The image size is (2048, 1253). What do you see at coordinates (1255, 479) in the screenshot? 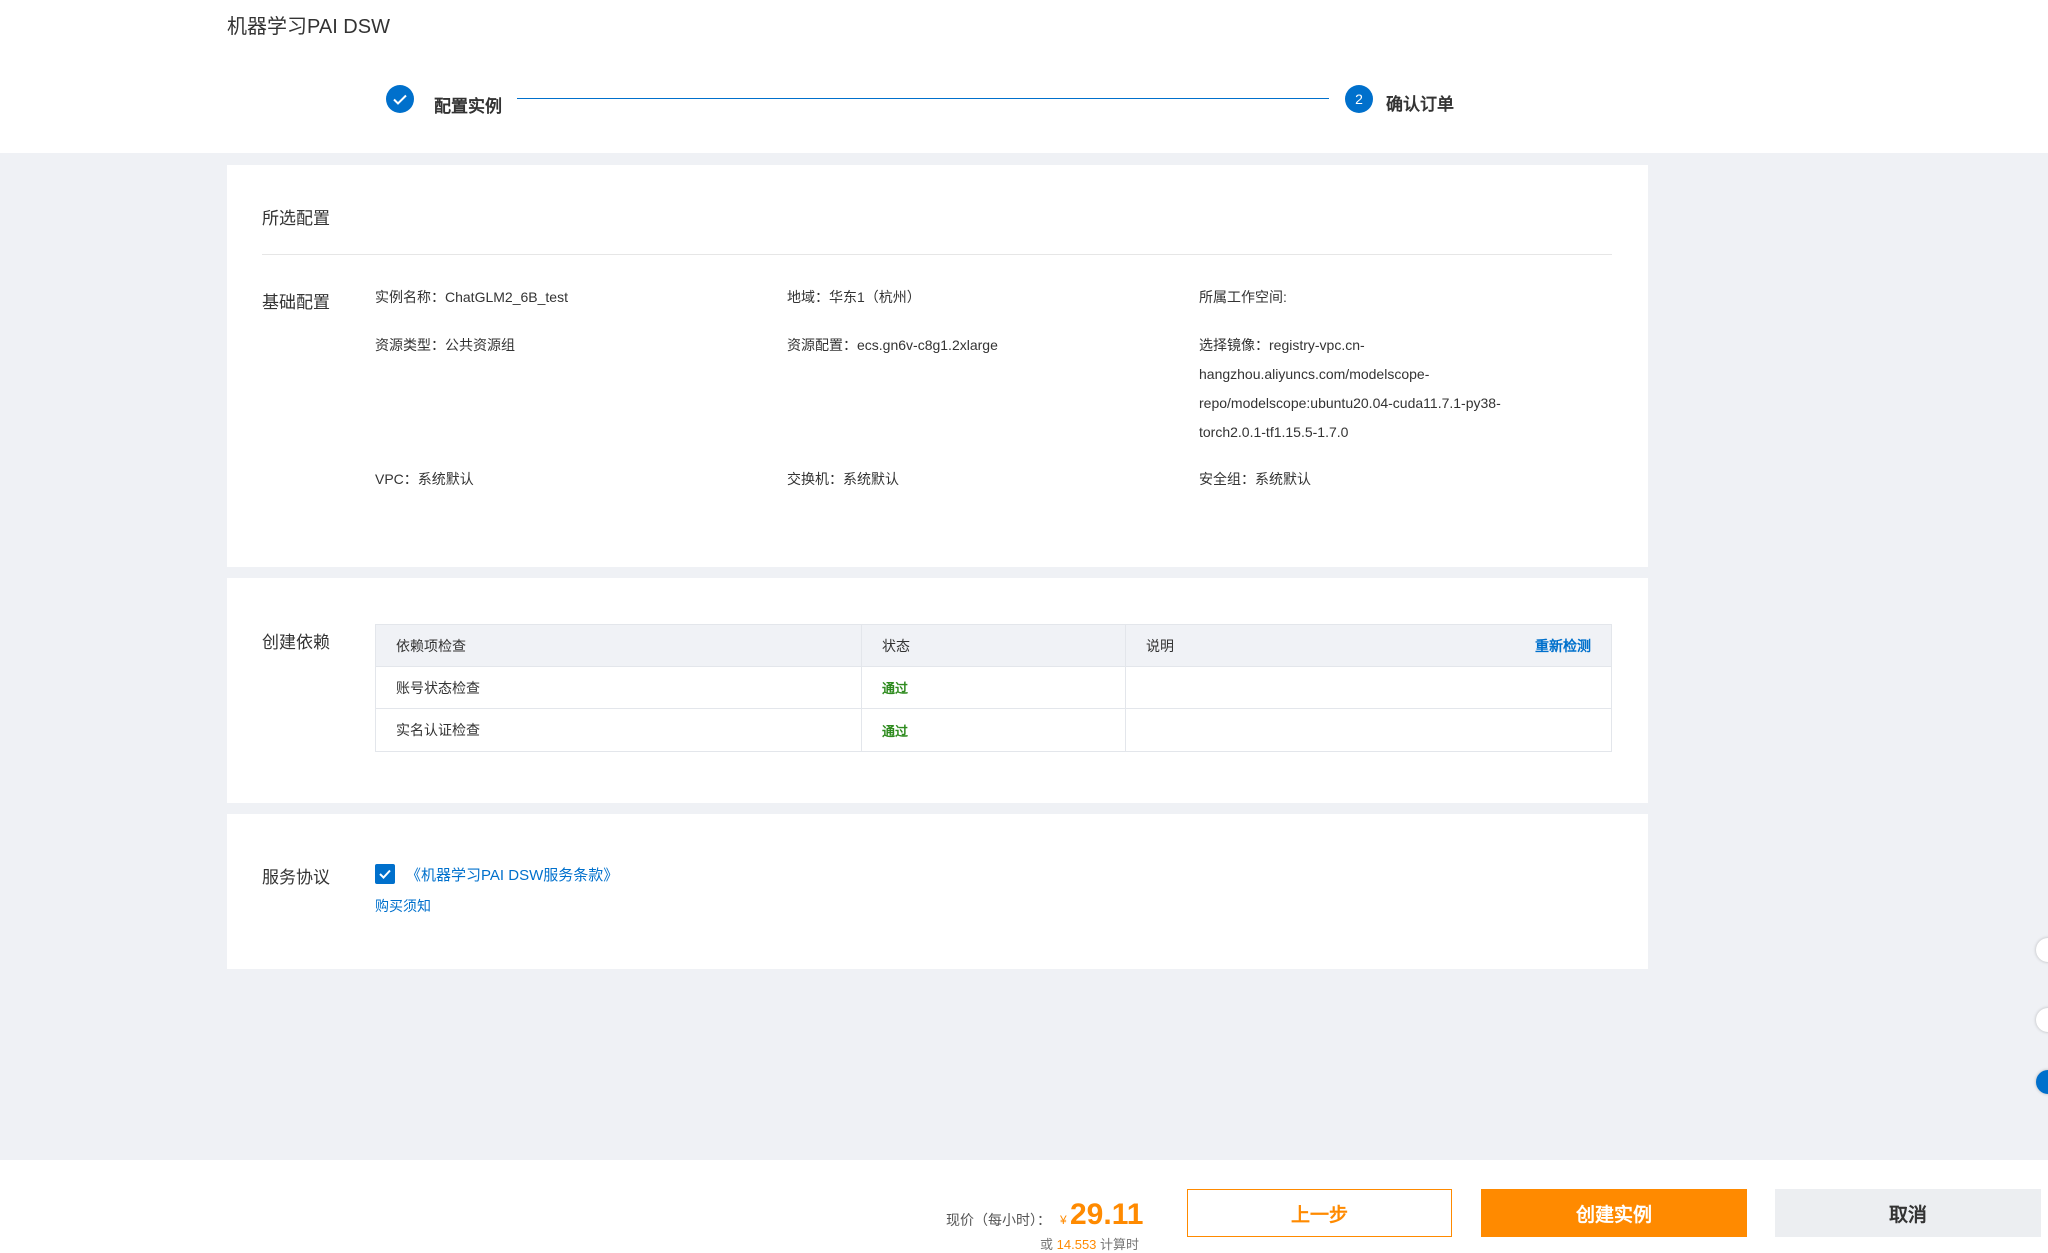
I see `security-group: 安全组：系统默认` at bounding box center [1255, 479].